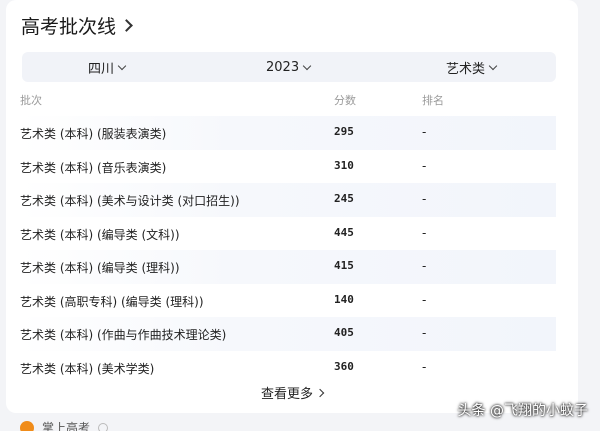 Image resolution: width=600 pixels, height=431 pixels. Describe the element at coordinates (344, 265) in the screenshot. I see `row-score: 415` at that location.